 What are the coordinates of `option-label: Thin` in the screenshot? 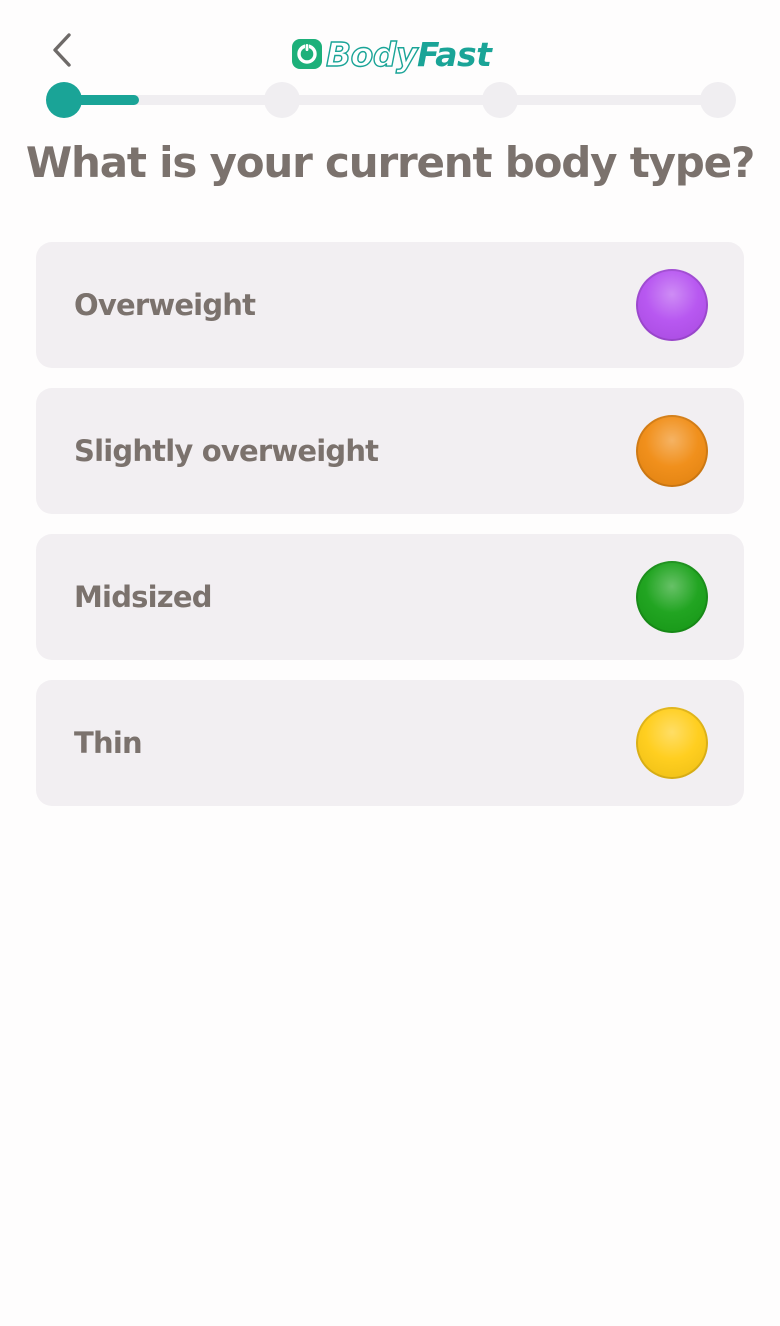 It's located at (108, 743).